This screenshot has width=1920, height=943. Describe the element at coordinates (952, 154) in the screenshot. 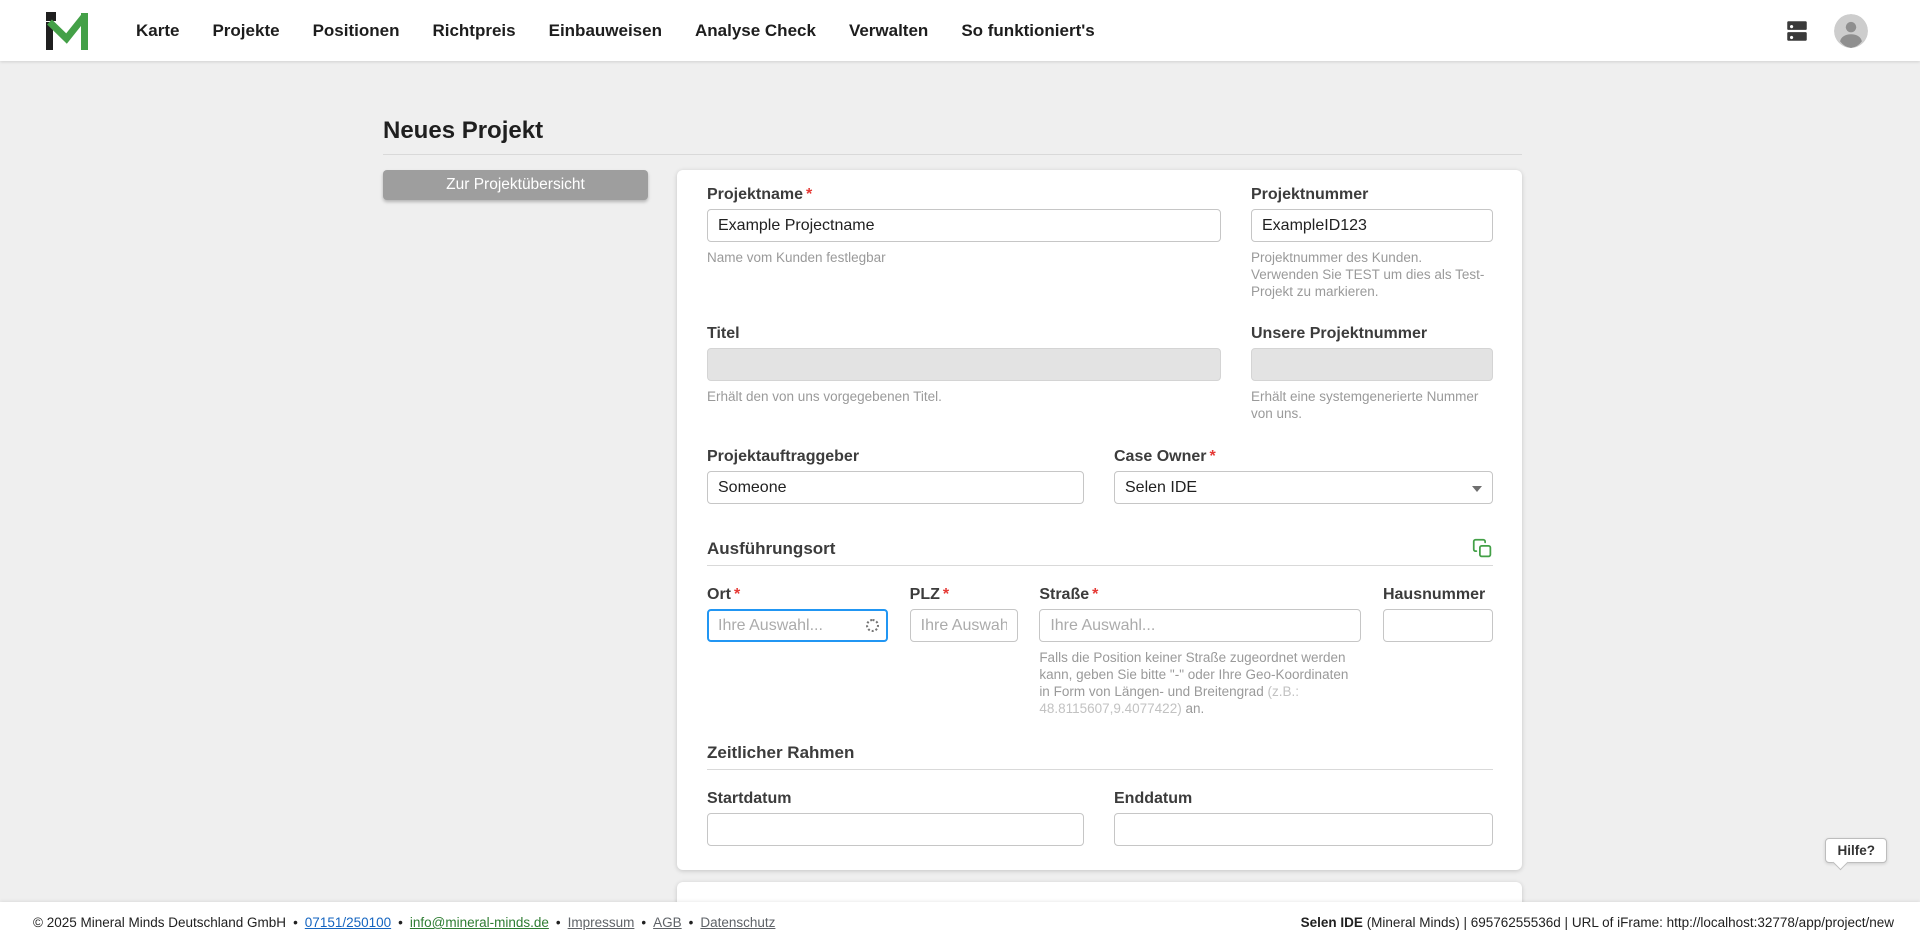

I see `title-divider` at that location.